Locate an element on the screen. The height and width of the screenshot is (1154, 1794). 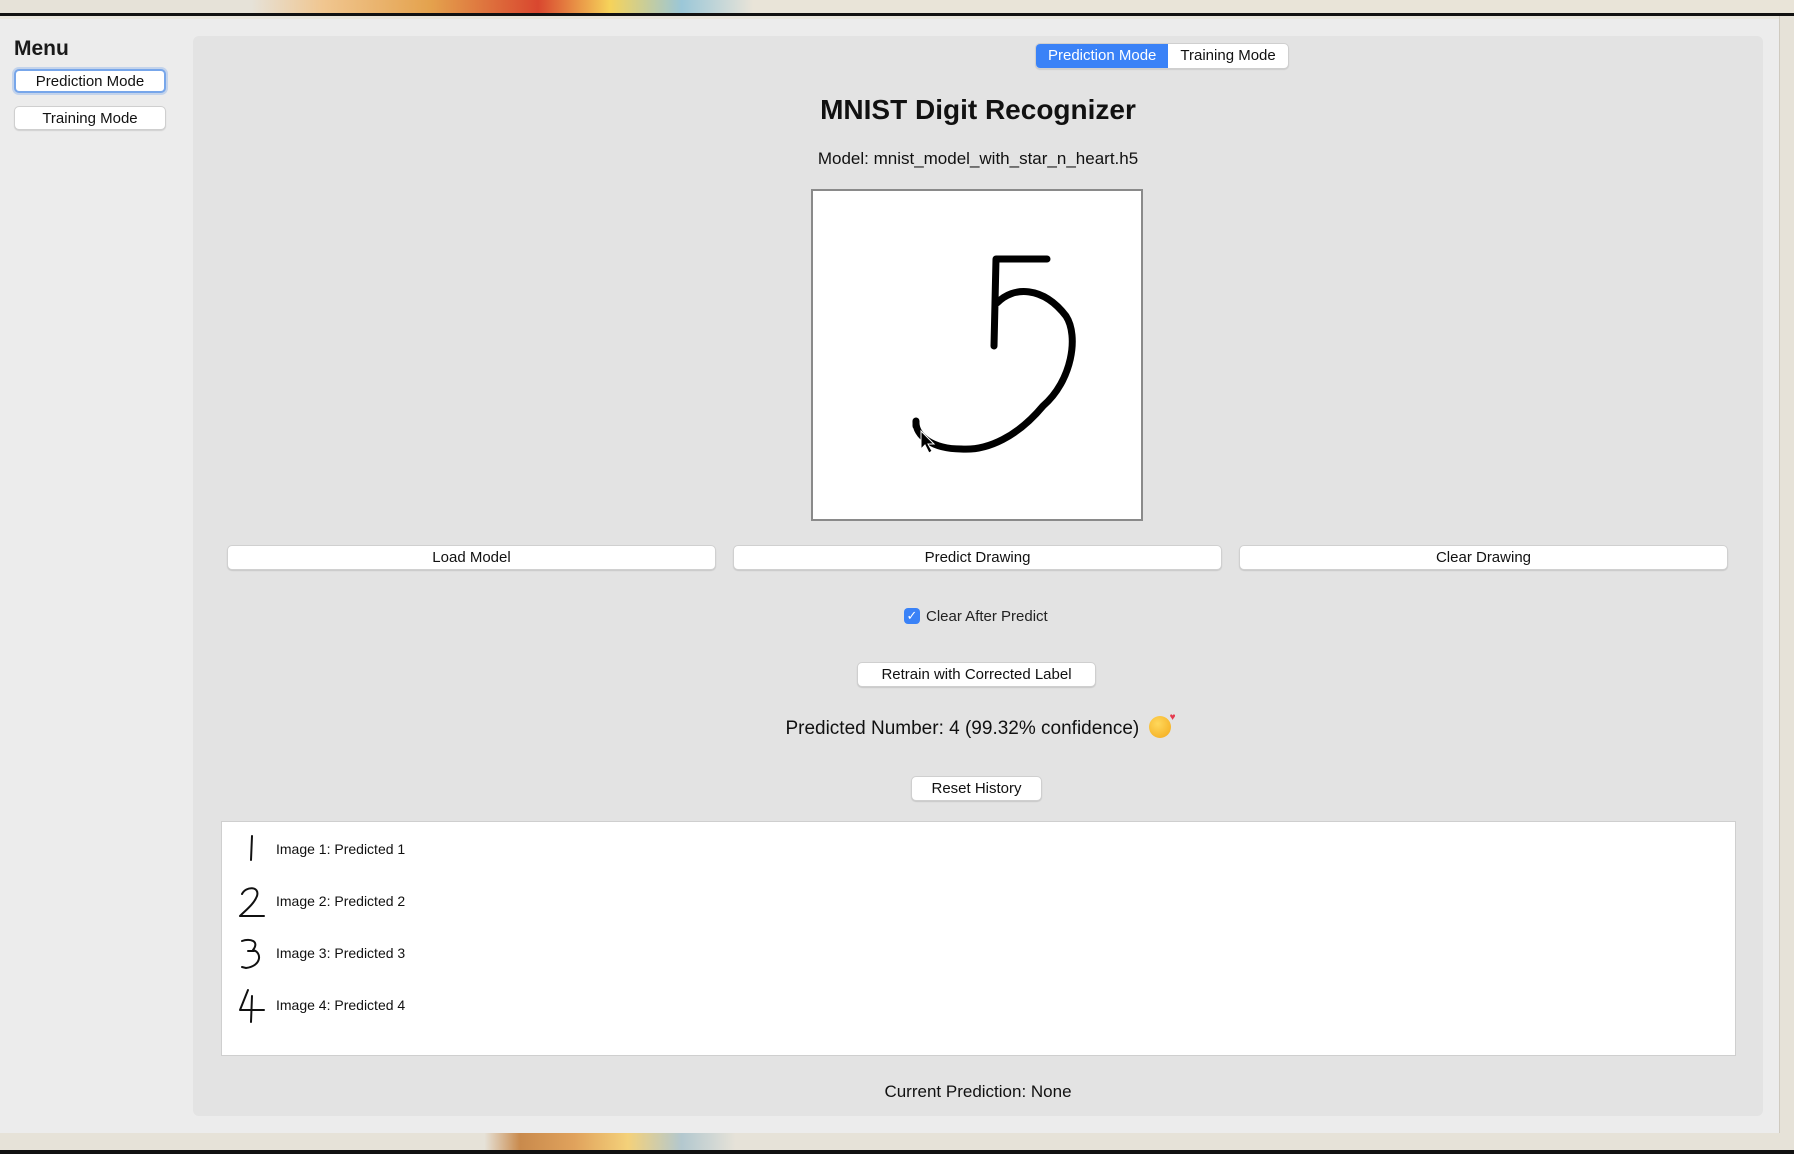
retrain-button: Retrain with Corrected Label is located at coordinates (976, 674).